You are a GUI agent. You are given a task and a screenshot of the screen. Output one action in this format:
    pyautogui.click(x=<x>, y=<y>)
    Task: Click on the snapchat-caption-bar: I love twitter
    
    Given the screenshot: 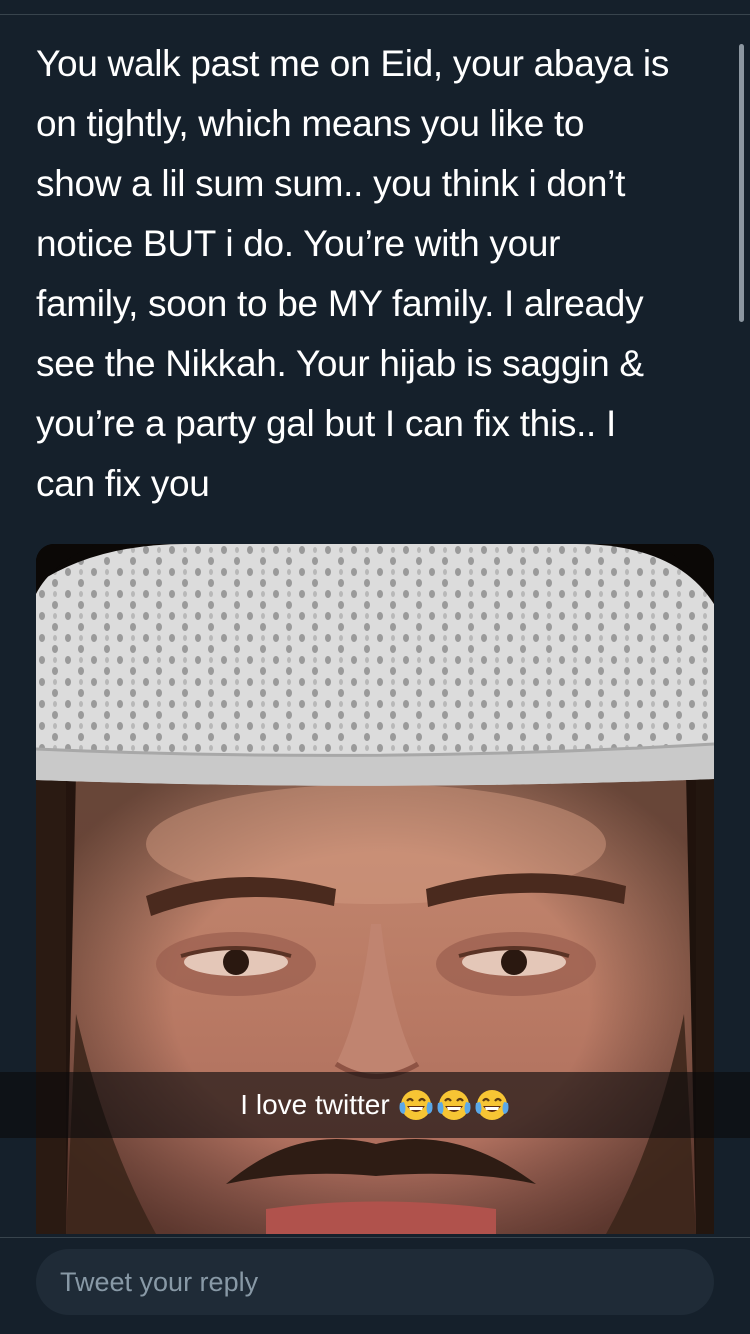 What is the action you would take?
    pyautogui.click(x=375, y=1105)
    